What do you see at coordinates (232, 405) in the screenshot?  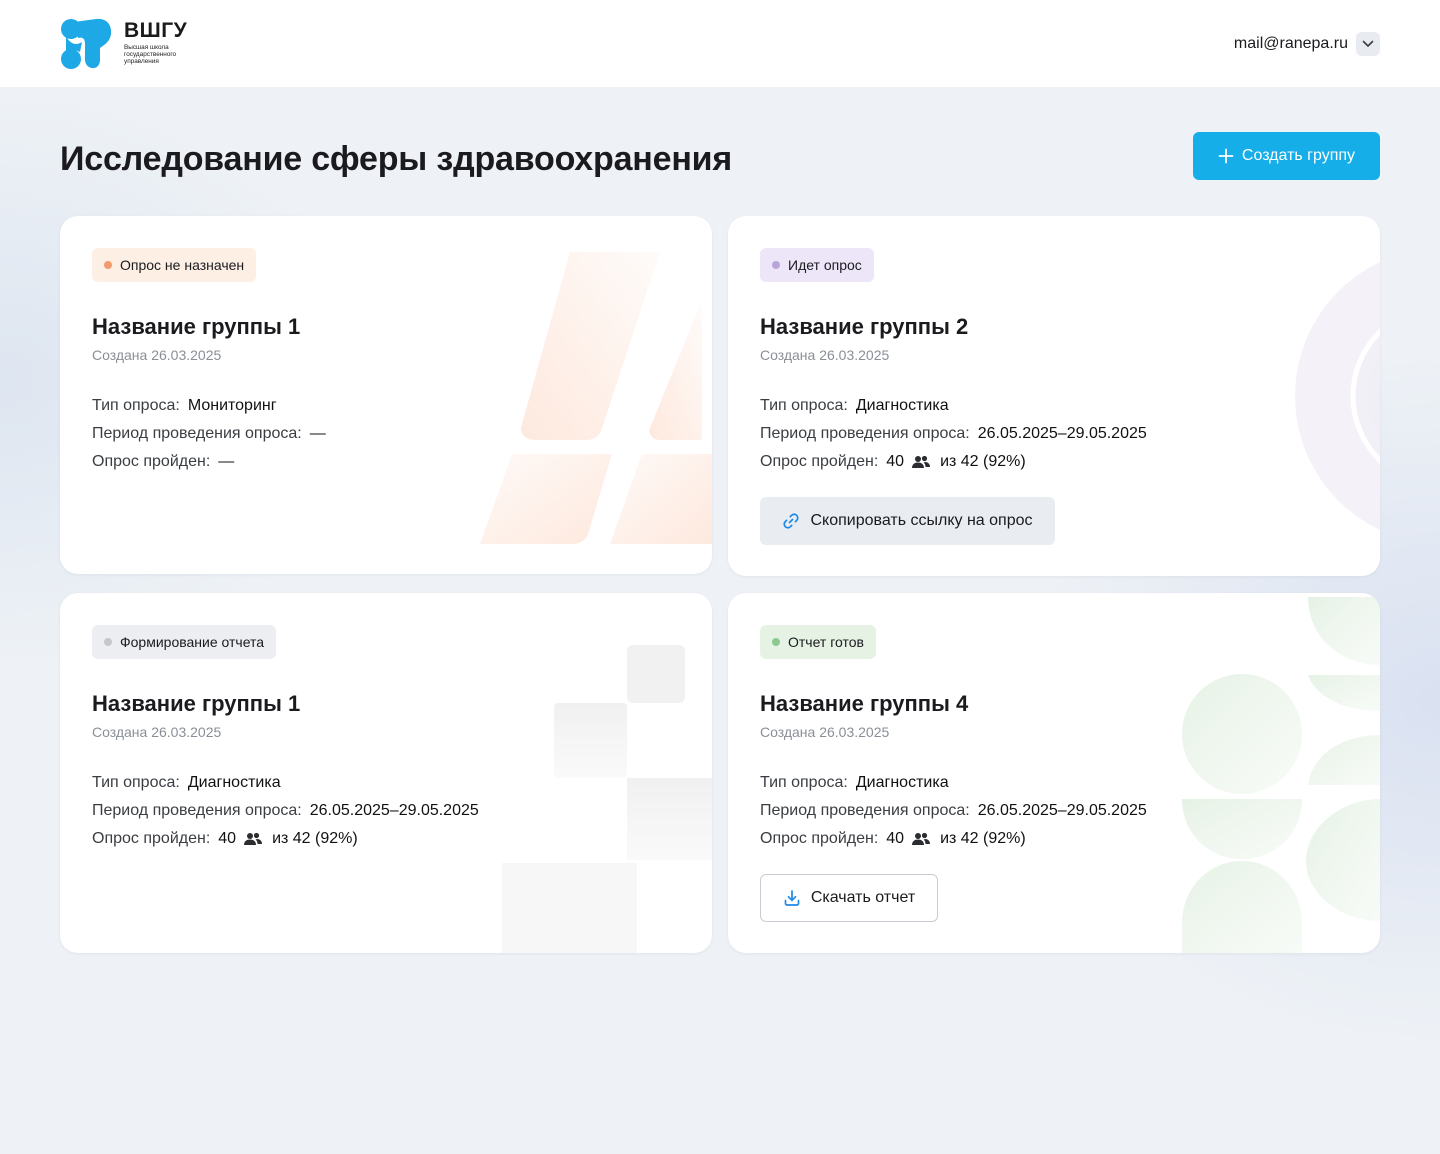 I see `survey-type-value: Мониторинг` at bounding box center [232, 405].